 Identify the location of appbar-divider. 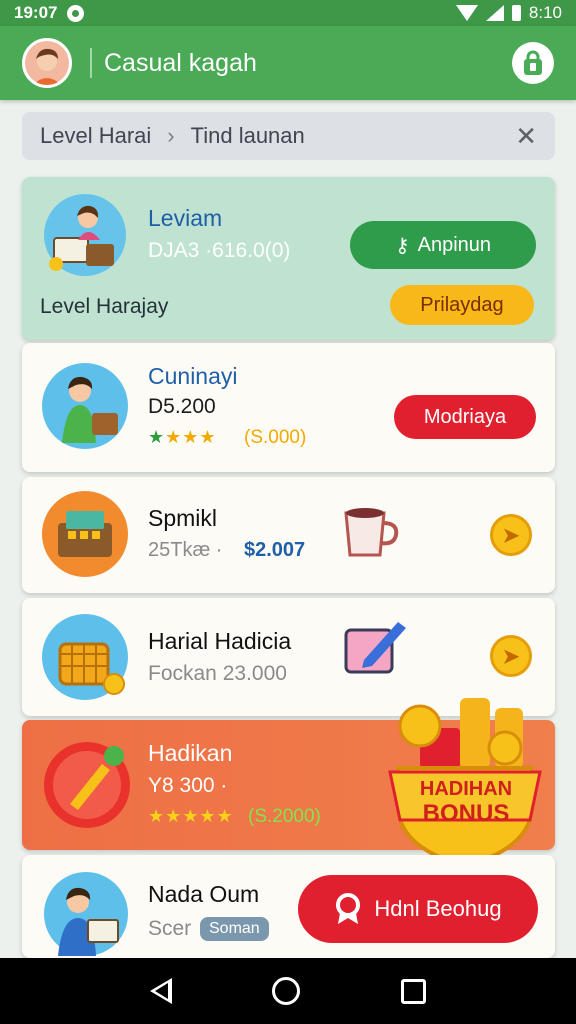
(91, 63).